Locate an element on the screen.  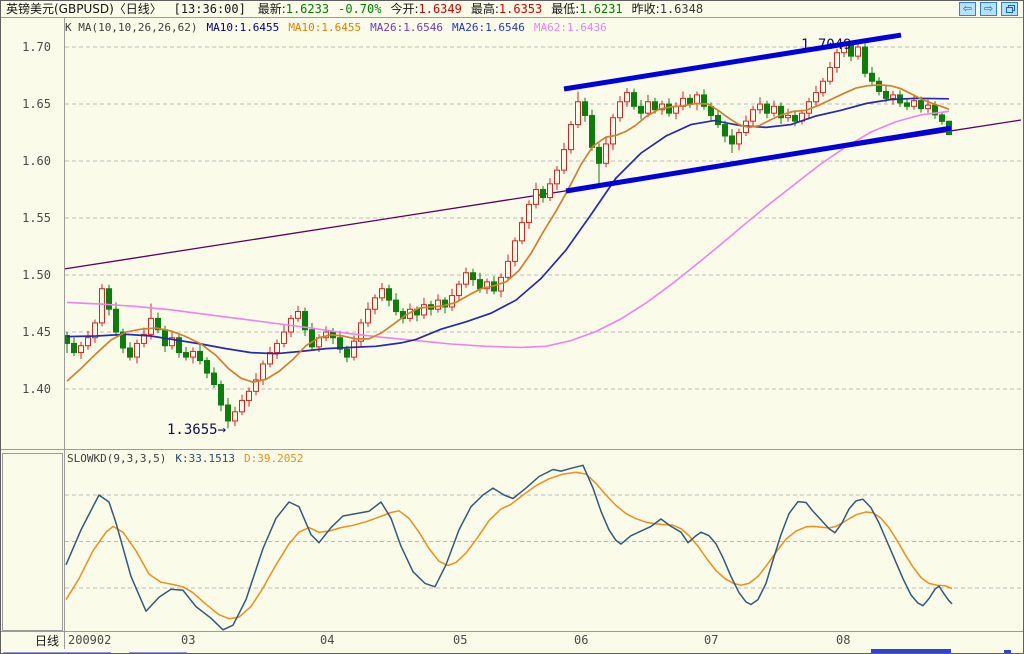
kd-legend-item: SLOWKD(9,3,3,5) is located at coordinates (117, 458).